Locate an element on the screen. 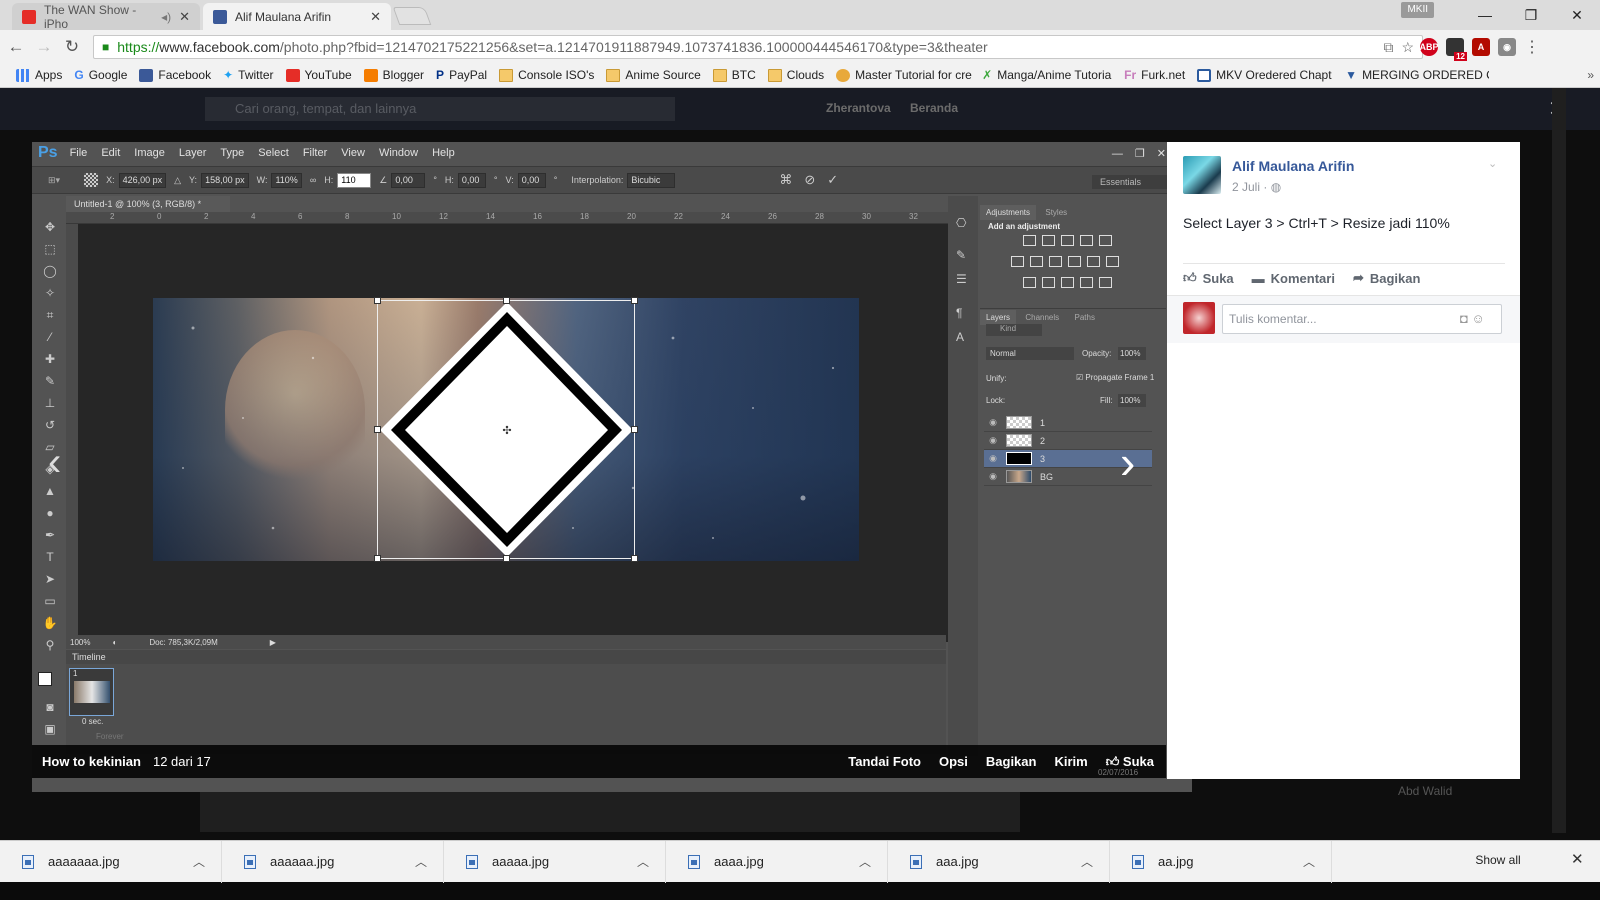 Image resolution: width=1600 pixels, height=900 pixels. bookmark-mkv-chapters: MKV Oredered Chapt is located at coordinates (1265, 75).